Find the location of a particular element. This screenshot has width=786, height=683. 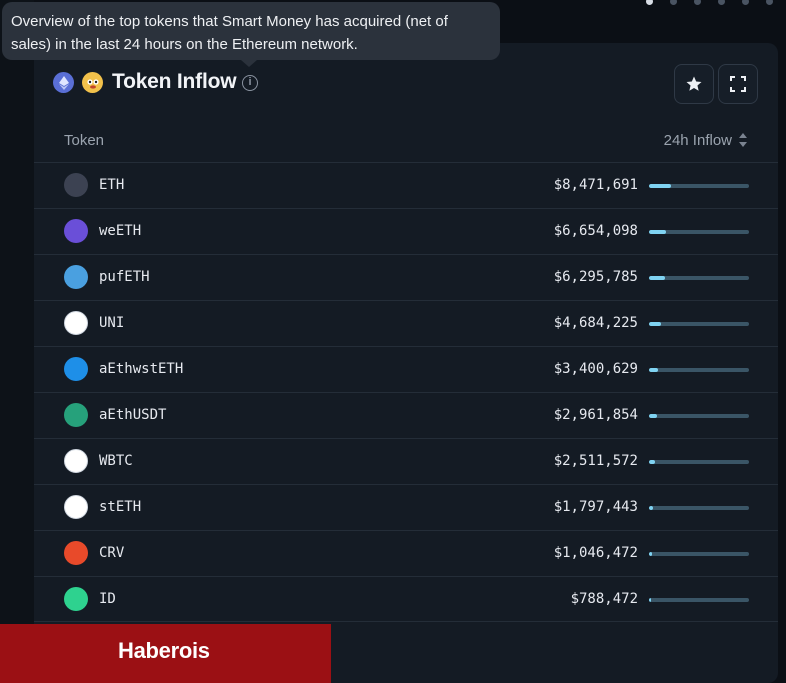

aethusdt-token-icon is located at coordinates (76, 415).